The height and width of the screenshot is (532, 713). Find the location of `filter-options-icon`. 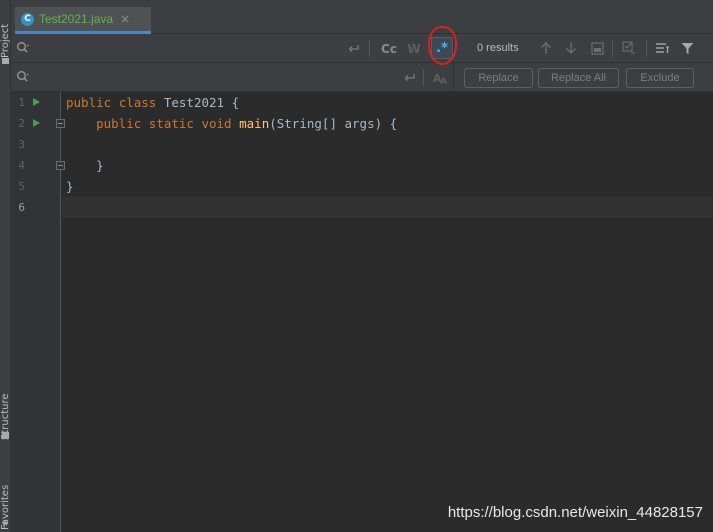

filter-options-icon is located at coordinates (663, 48).